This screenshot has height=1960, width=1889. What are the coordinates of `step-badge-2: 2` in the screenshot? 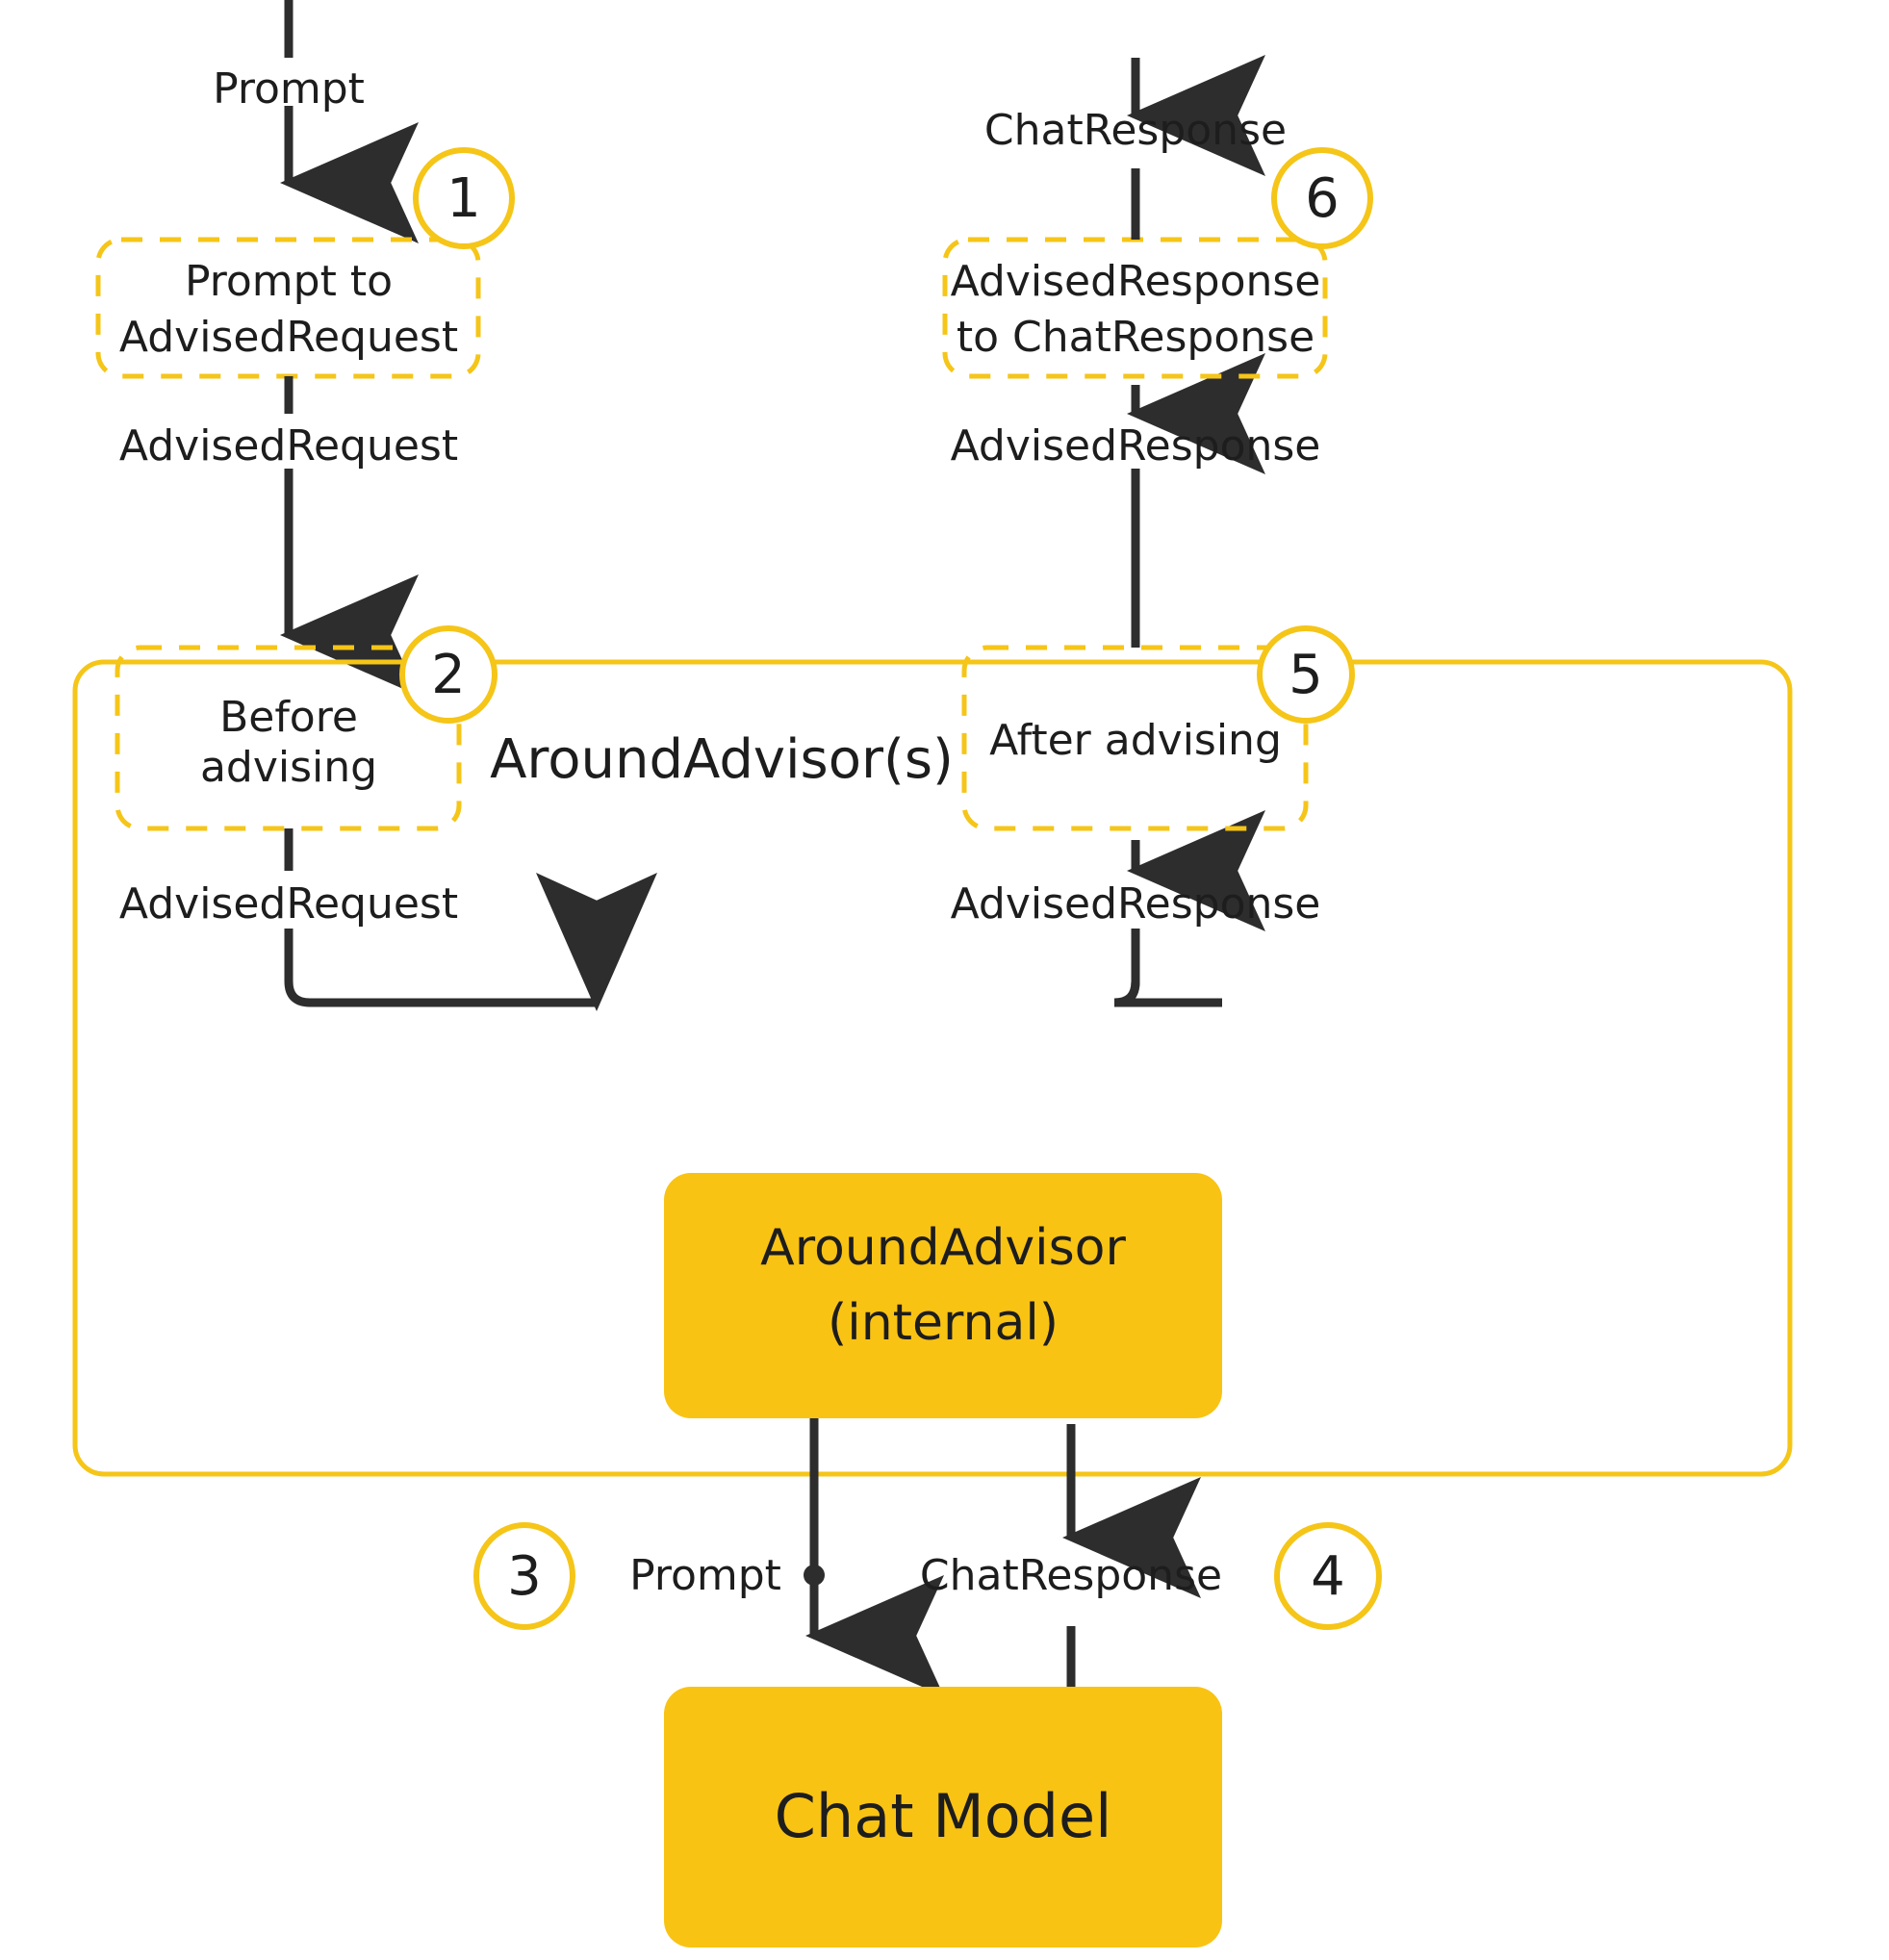 It's located at (448, 674).